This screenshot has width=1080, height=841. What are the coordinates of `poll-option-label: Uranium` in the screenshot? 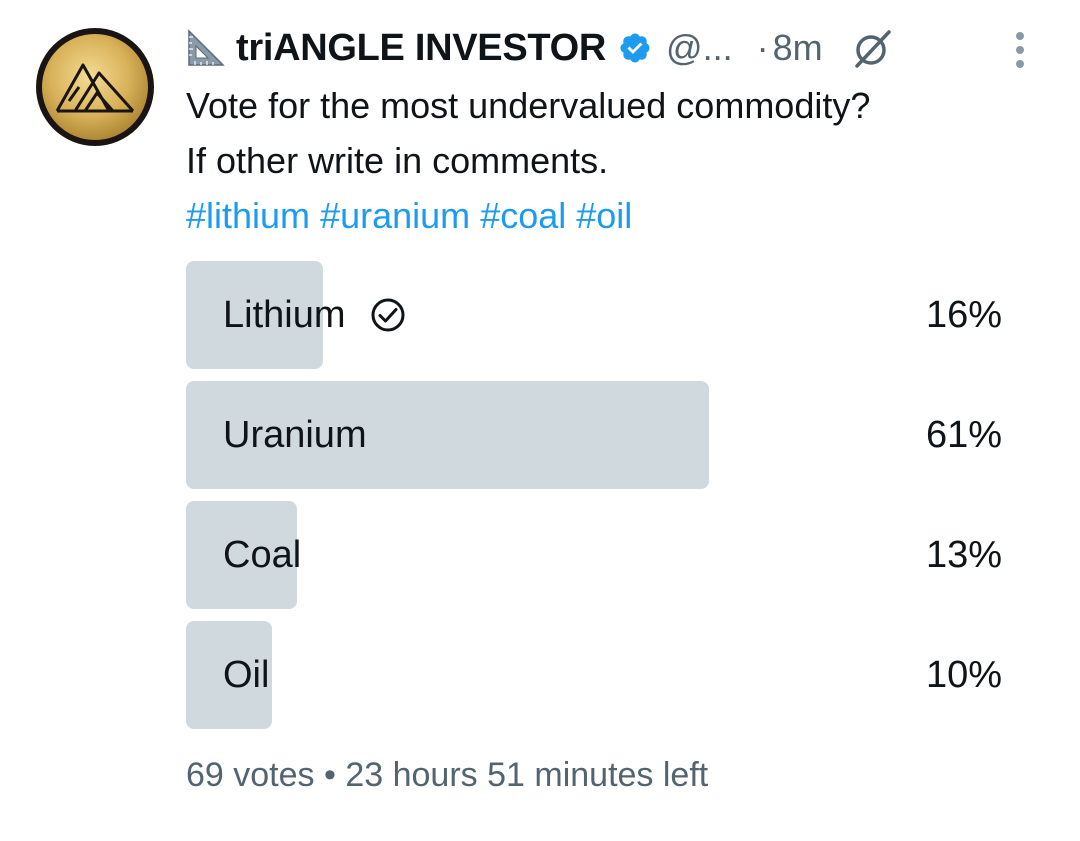 It's located at (295, 434).